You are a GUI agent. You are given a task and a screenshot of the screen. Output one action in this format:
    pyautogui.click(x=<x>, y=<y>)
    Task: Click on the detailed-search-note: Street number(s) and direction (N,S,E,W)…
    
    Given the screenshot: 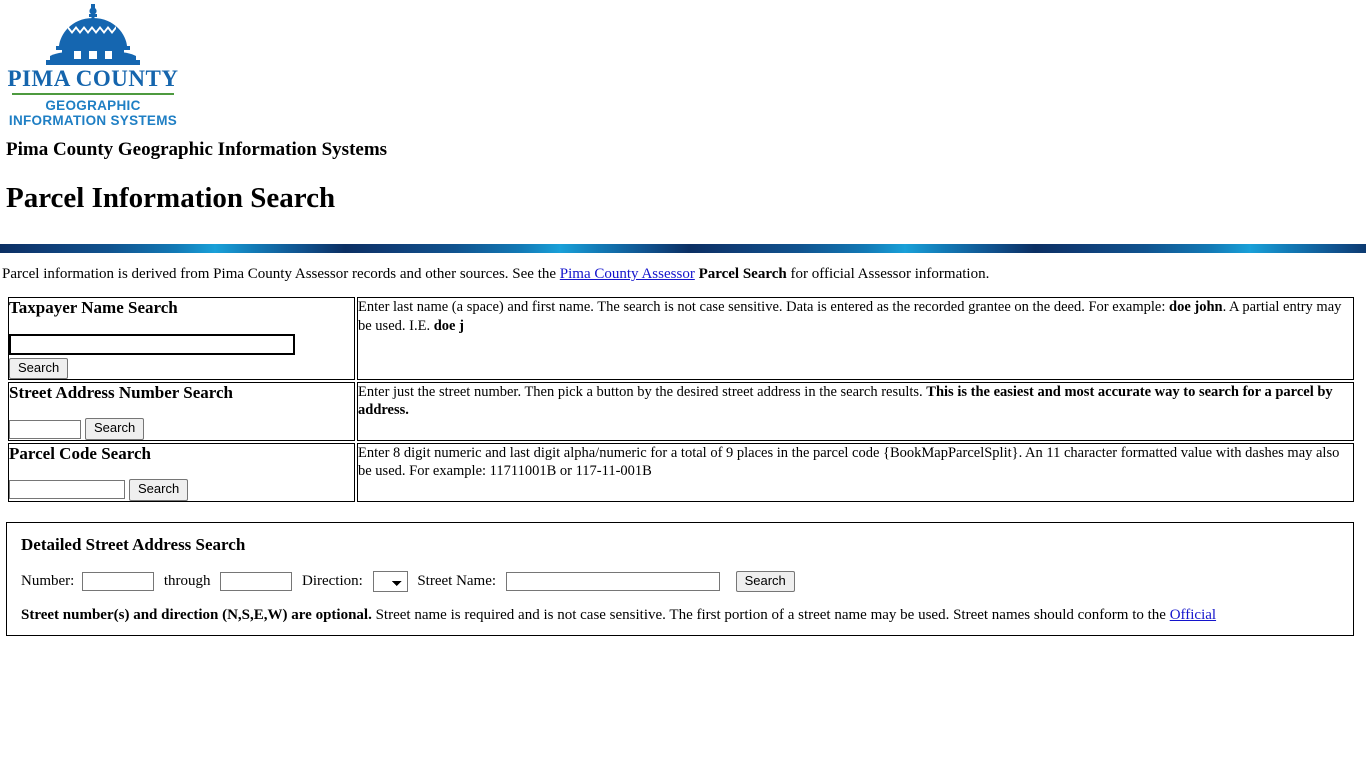 What is the action you would take?
    pyautogui.click(x=687, y=615)
    